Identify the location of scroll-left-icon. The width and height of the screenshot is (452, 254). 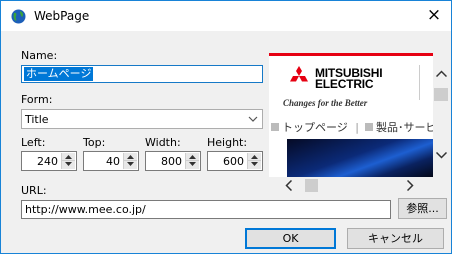
(289, 186).